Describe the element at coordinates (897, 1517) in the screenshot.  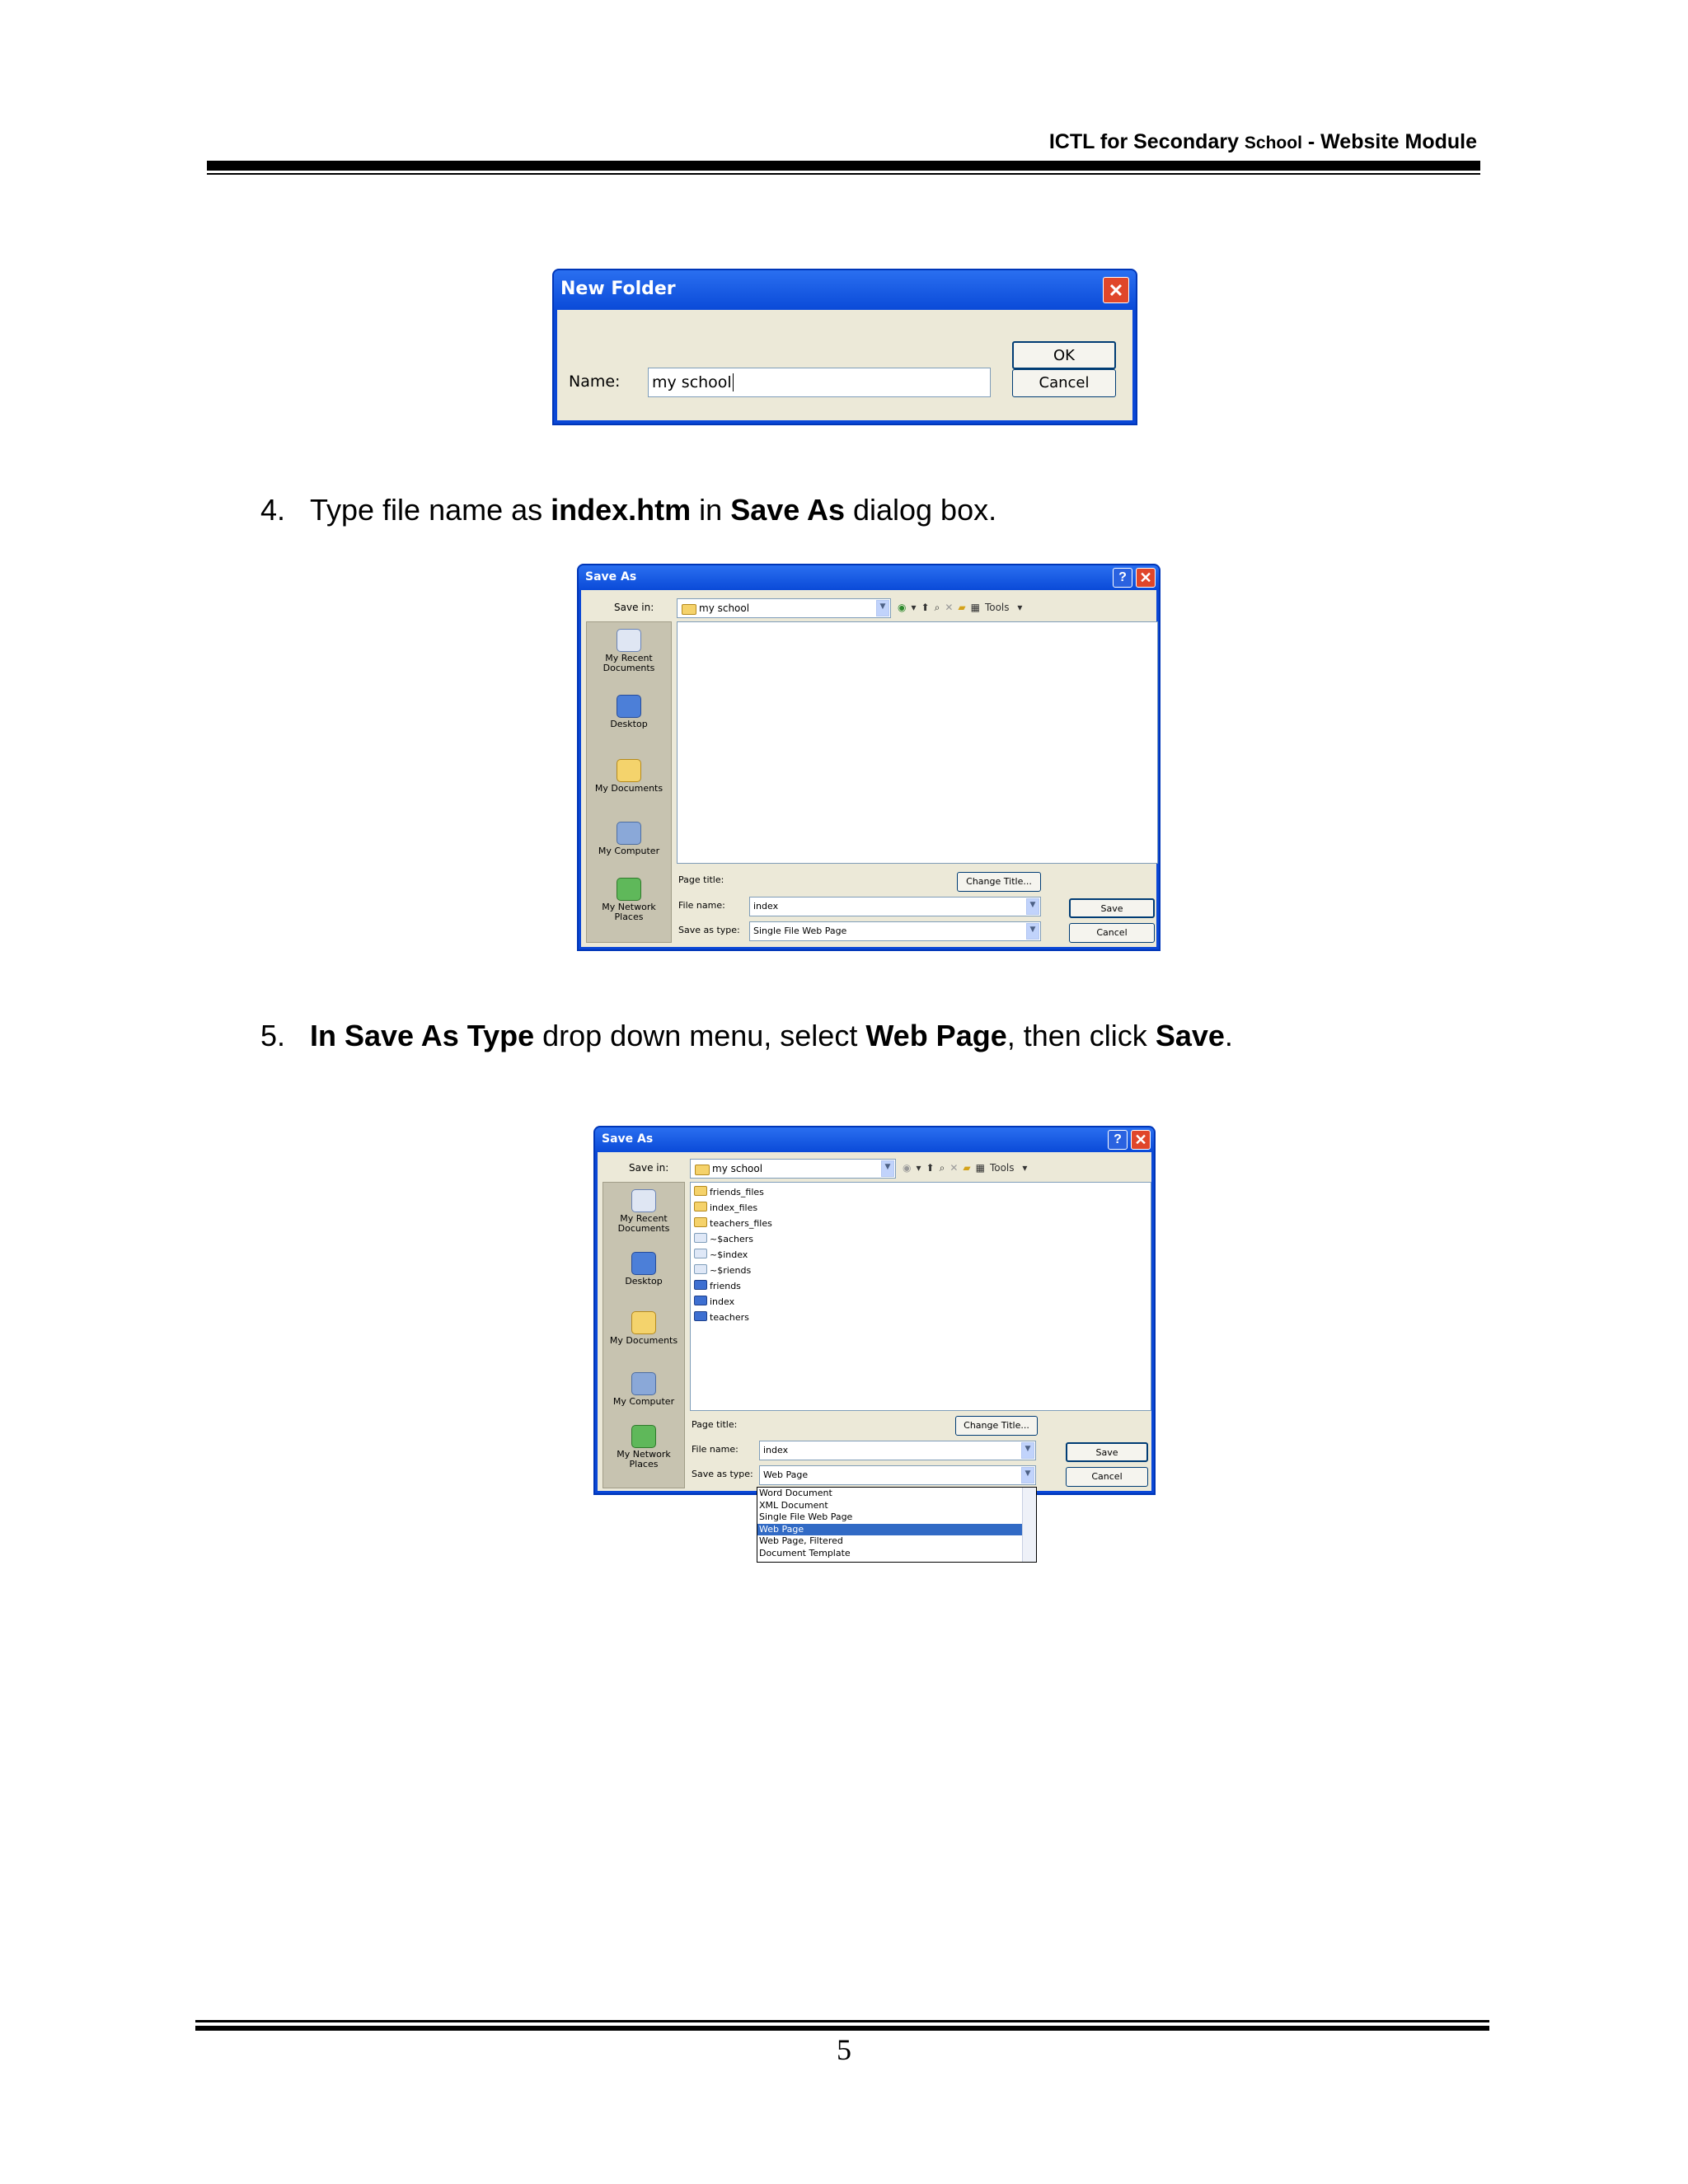
I see `dropdown-option: Single File Web Page` at that location.